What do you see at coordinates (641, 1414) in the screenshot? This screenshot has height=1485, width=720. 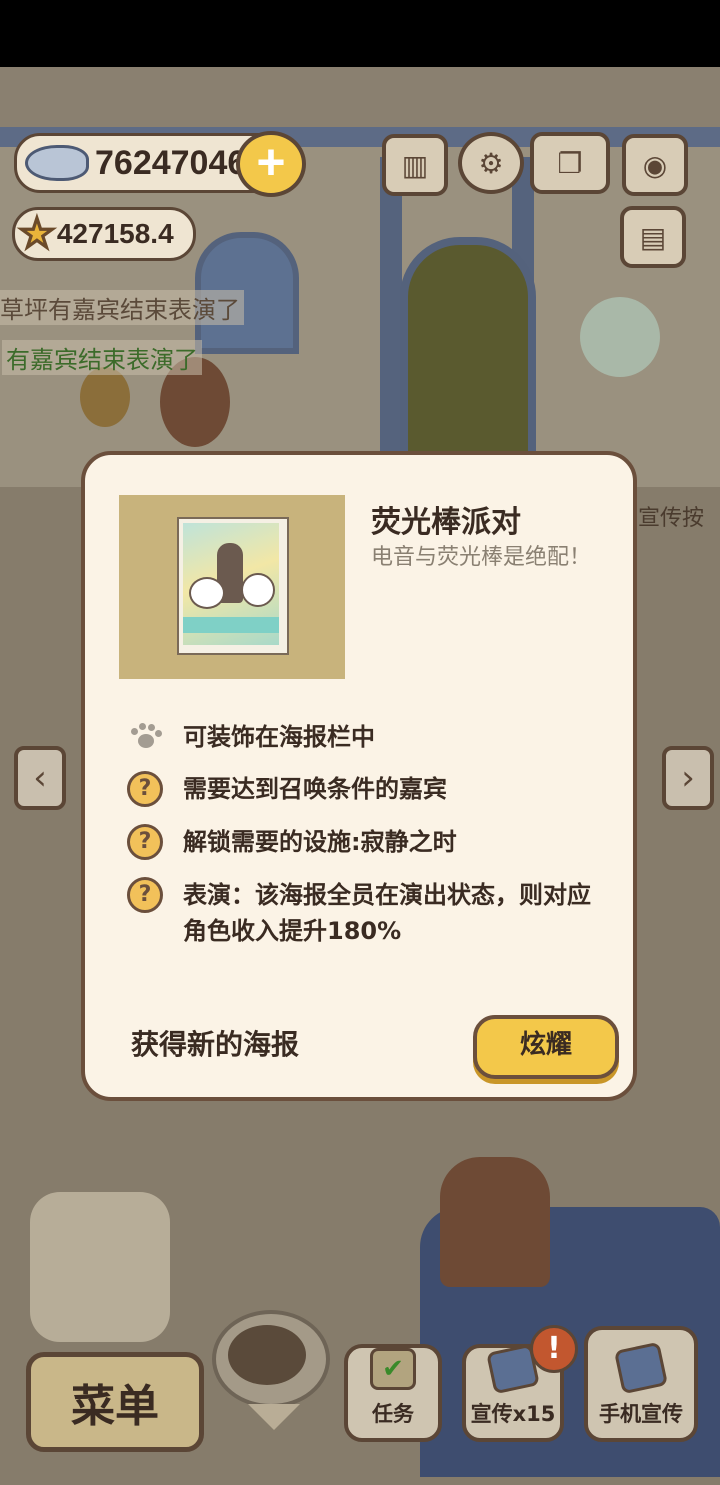 I see `phone-promo-label: 手机宣传` at bounding box center [641, 1414].